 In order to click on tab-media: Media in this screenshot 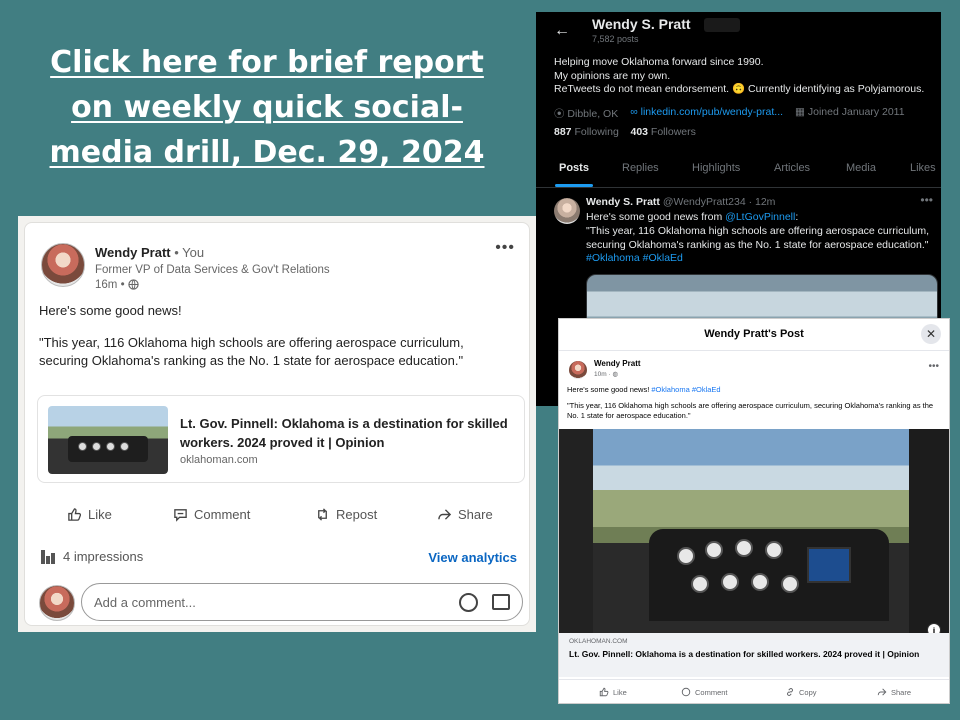, I will do `click(861, 168)`.